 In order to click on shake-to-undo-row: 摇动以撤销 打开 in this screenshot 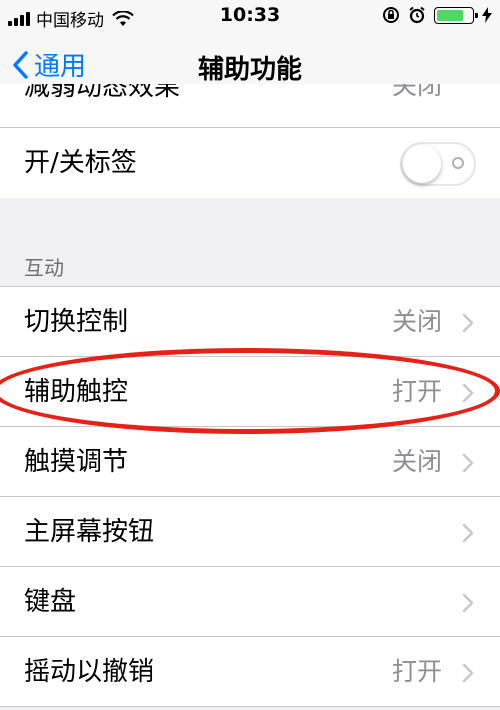, I will do `click(250, 672)`.